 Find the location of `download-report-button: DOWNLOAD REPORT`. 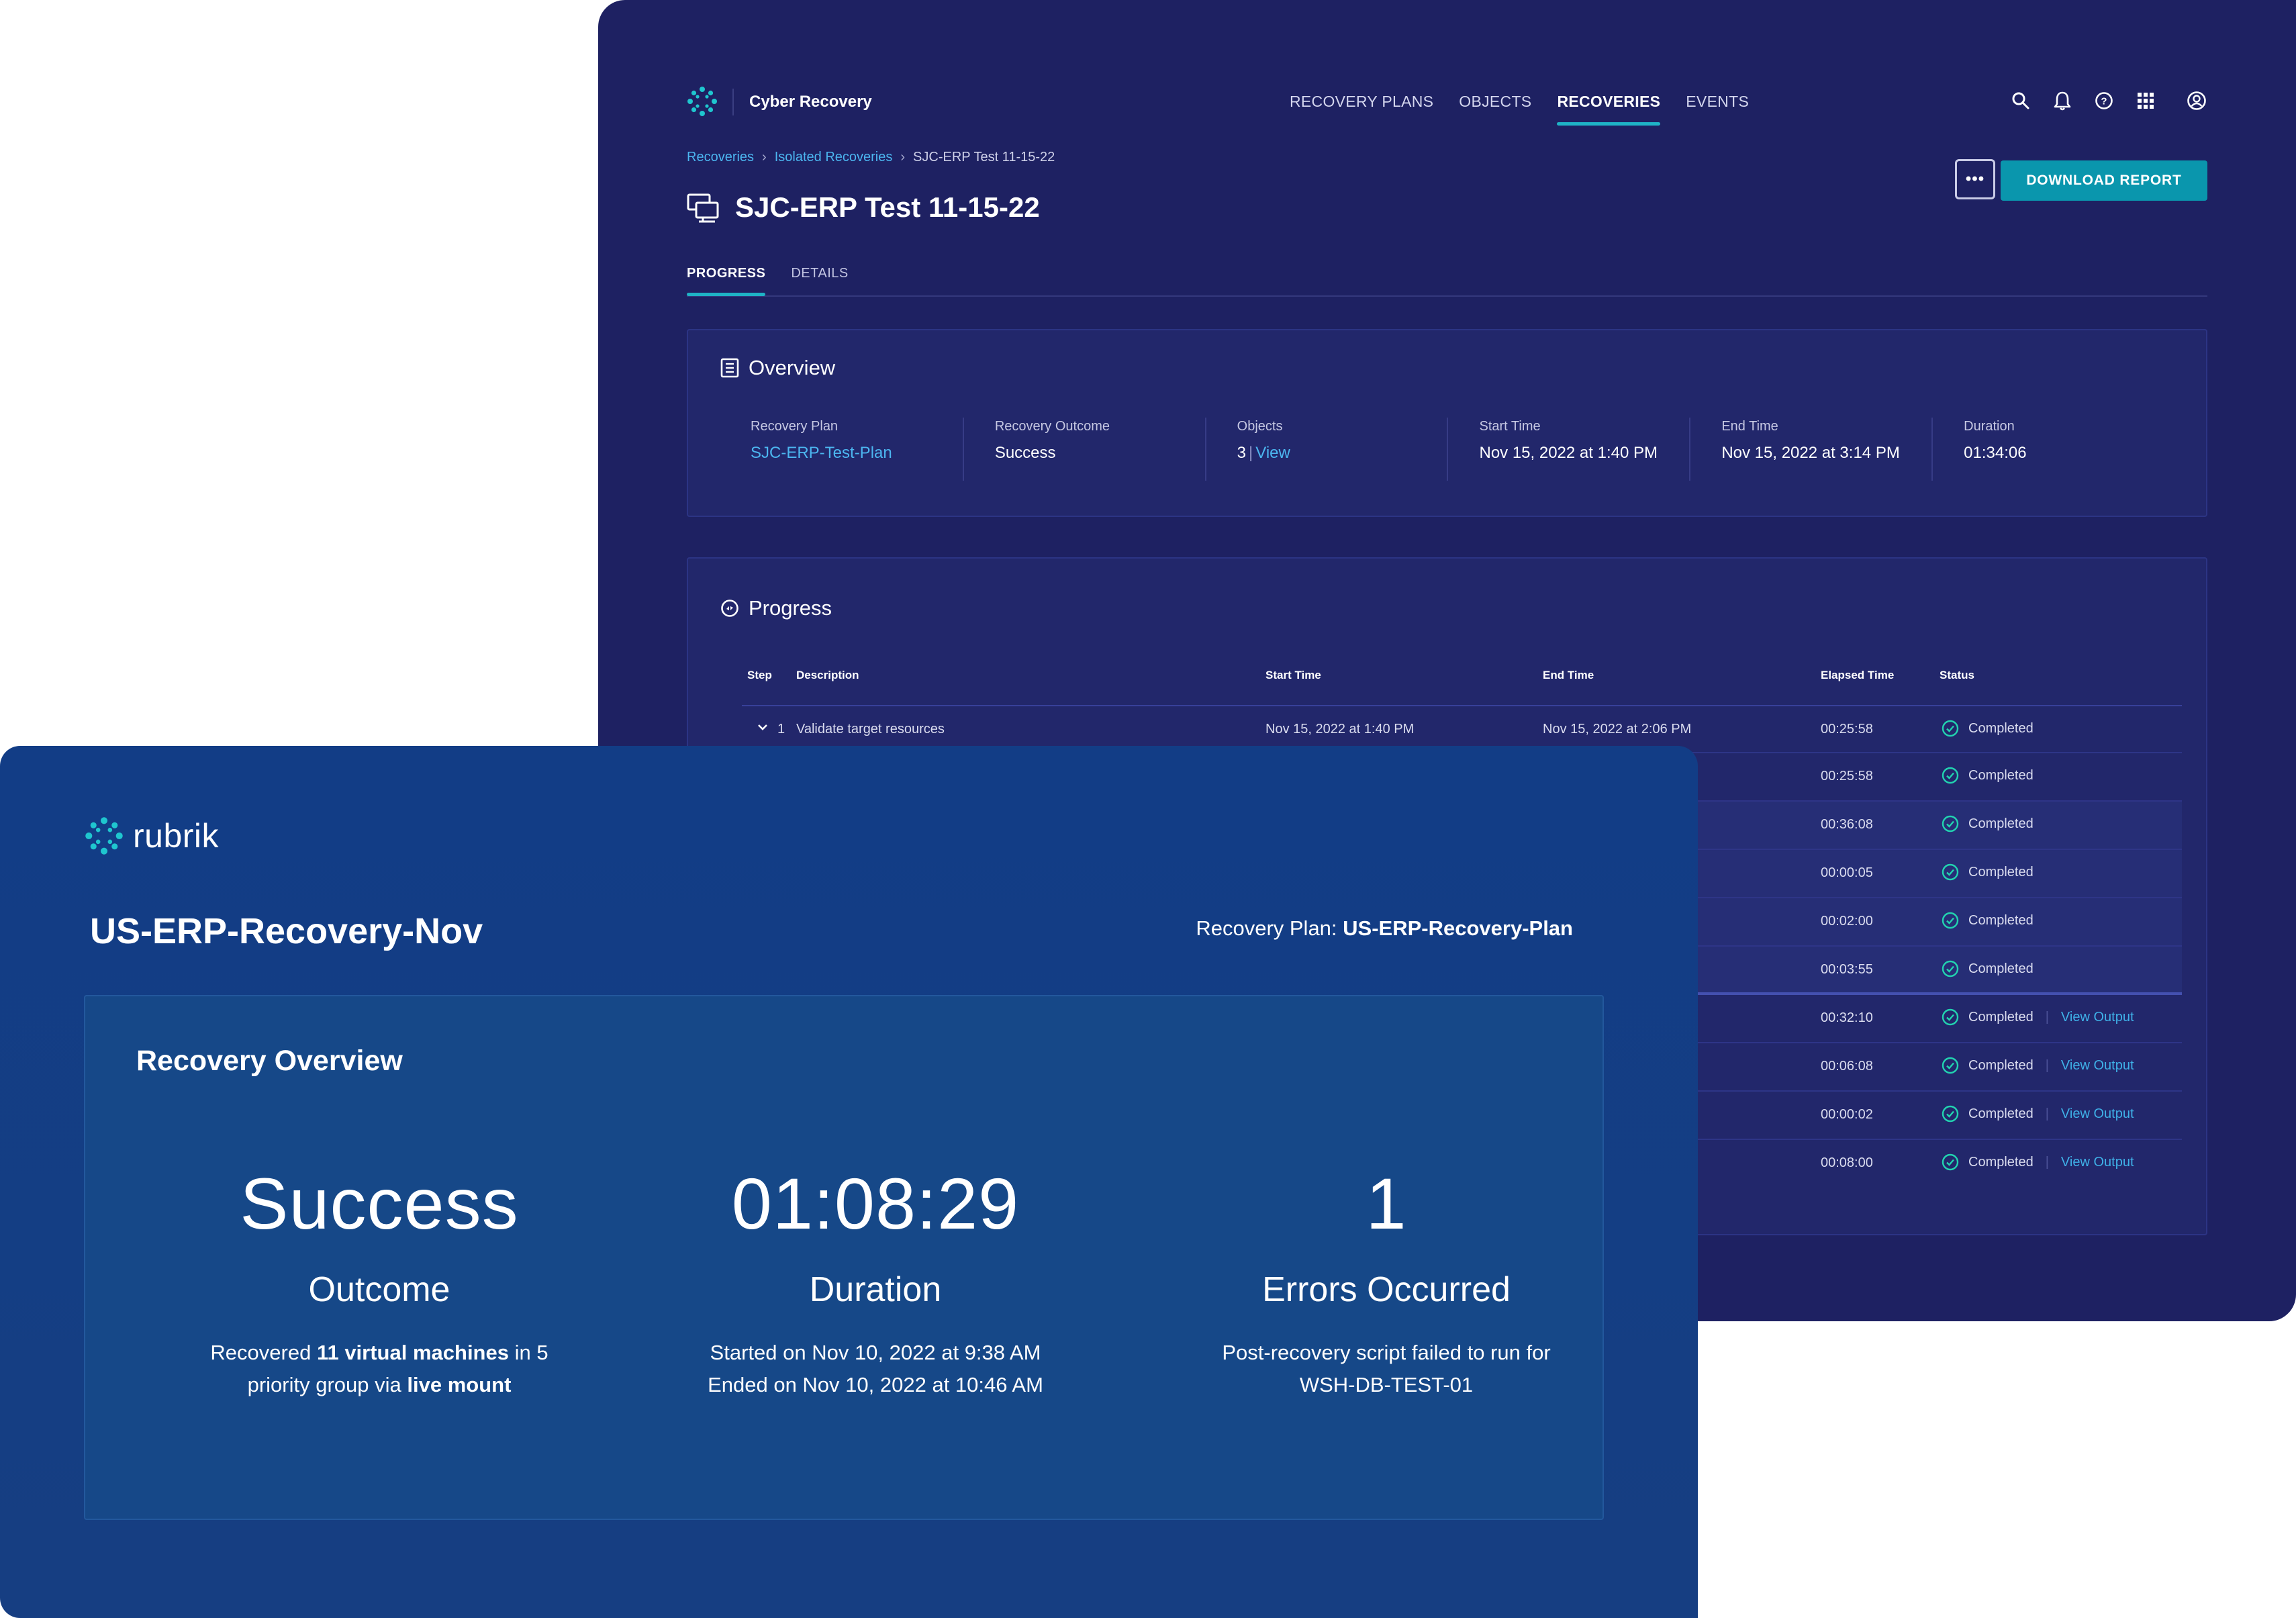

download-report-button: DOWNLOAD REPORT is located at coordinates (2104, 180).